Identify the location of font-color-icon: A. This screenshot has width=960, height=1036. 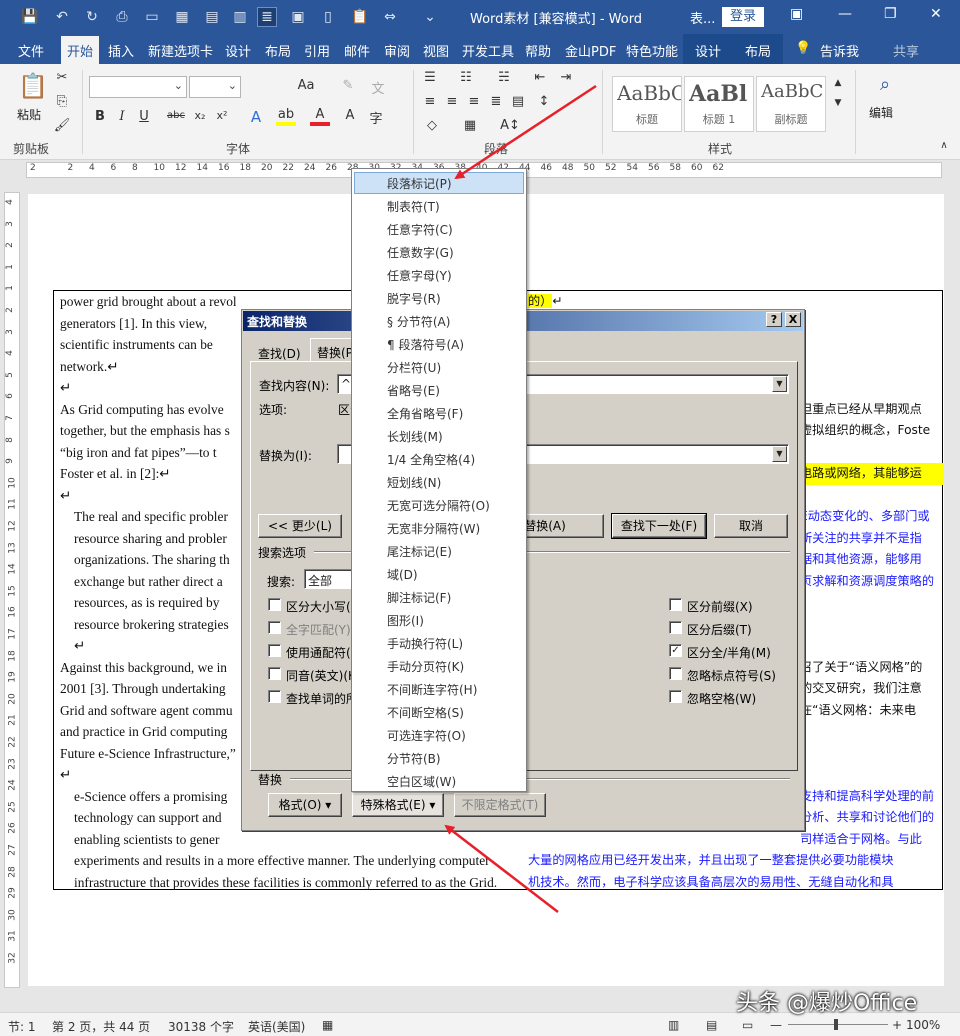
(320, 116).